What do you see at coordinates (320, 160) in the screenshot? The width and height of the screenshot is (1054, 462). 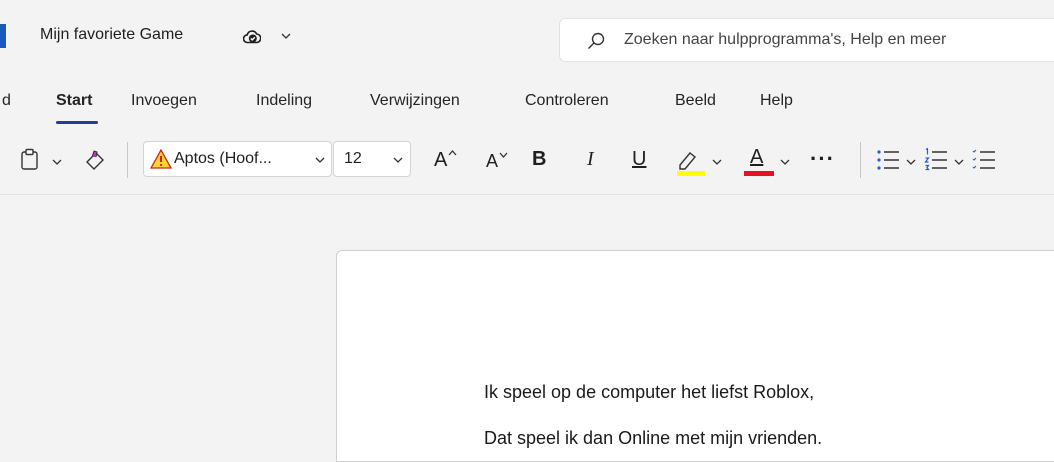 I see `font-chevron-down-icon` at bounding box center [320, 160].